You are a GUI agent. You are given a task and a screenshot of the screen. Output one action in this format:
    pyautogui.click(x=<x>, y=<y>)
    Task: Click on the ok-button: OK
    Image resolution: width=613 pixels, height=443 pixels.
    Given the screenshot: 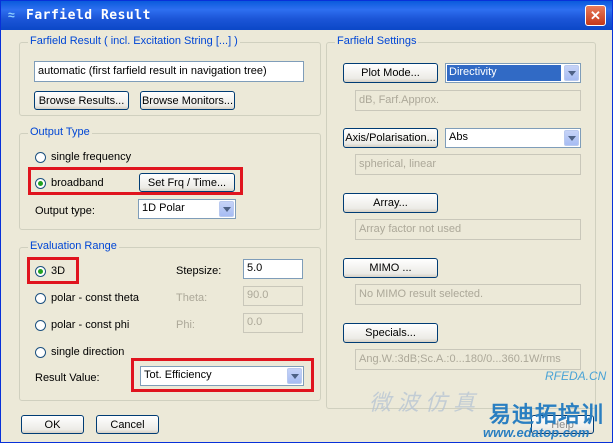 What is the action you would take?
    pyautogui.click(x=52, y=424)
    